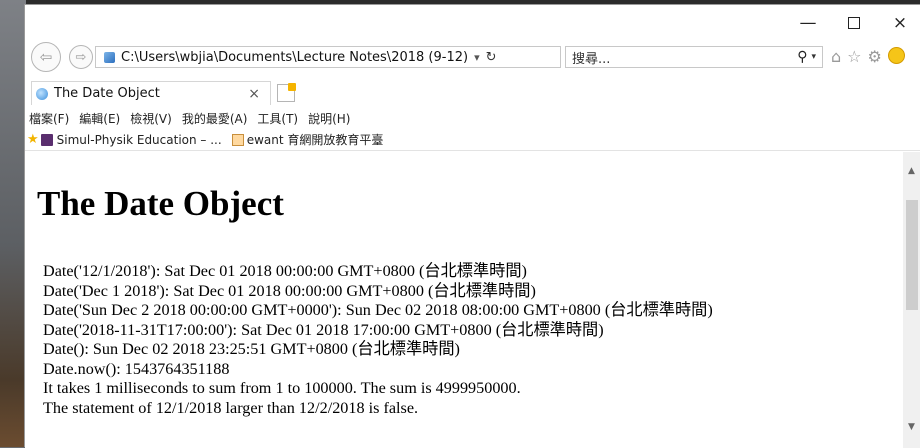 Image resolution: width=920 pixels, height=448 pixels. Describe the element at coordinates (836, 56) in the screenshot. I see `home-icon: ⌂` at that location.